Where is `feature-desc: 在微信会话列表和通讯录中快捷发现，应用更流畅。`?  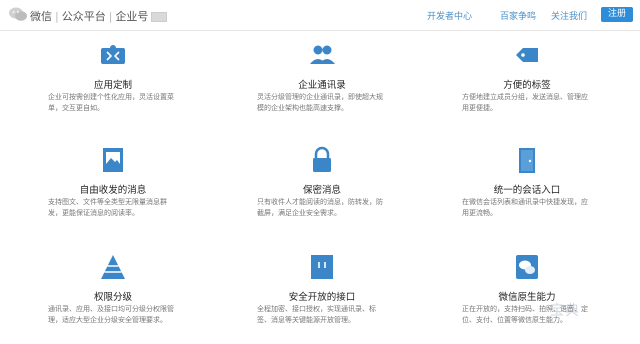
feature-desc: 在微信会话列表和通讯录中快捷发现，应用更流畅。 is located at coordinates (525, 207).